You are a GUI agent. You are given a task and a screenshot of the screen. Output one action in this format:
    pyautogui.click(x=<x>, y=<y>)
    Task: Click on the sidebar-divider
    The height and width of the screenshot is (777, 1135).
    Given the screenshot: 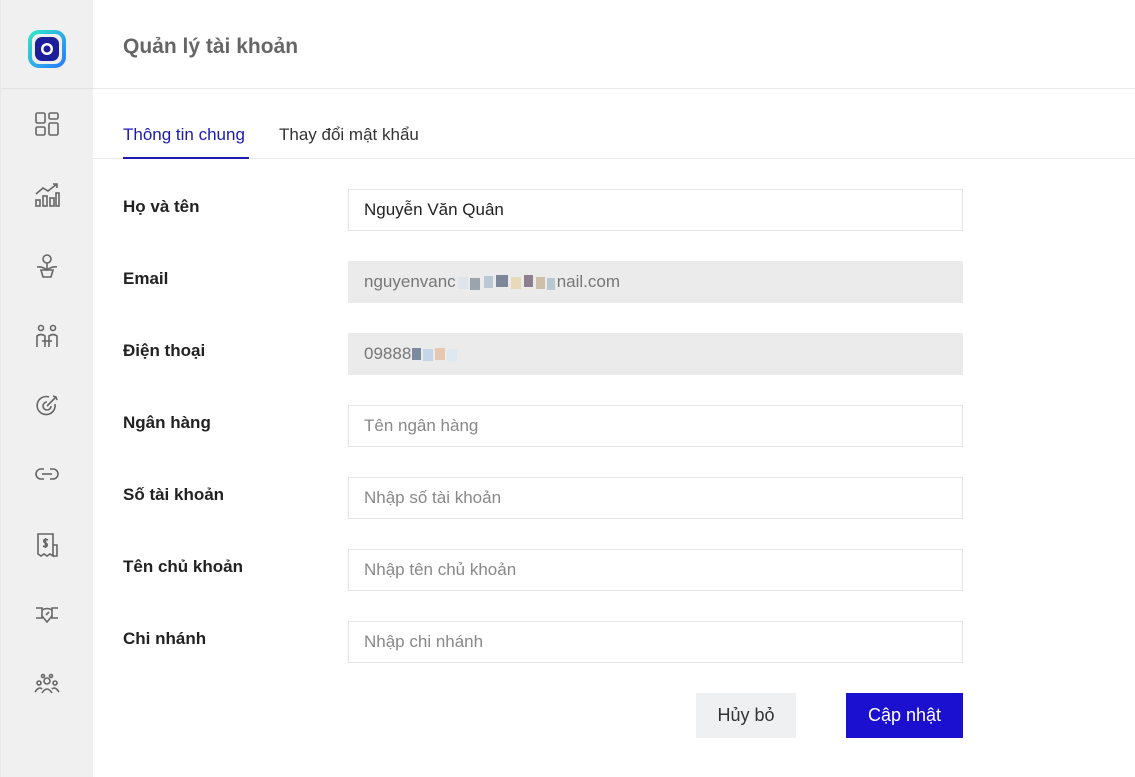 What is the action you would take?
    pyautogui.click(x=47, y=88)
    